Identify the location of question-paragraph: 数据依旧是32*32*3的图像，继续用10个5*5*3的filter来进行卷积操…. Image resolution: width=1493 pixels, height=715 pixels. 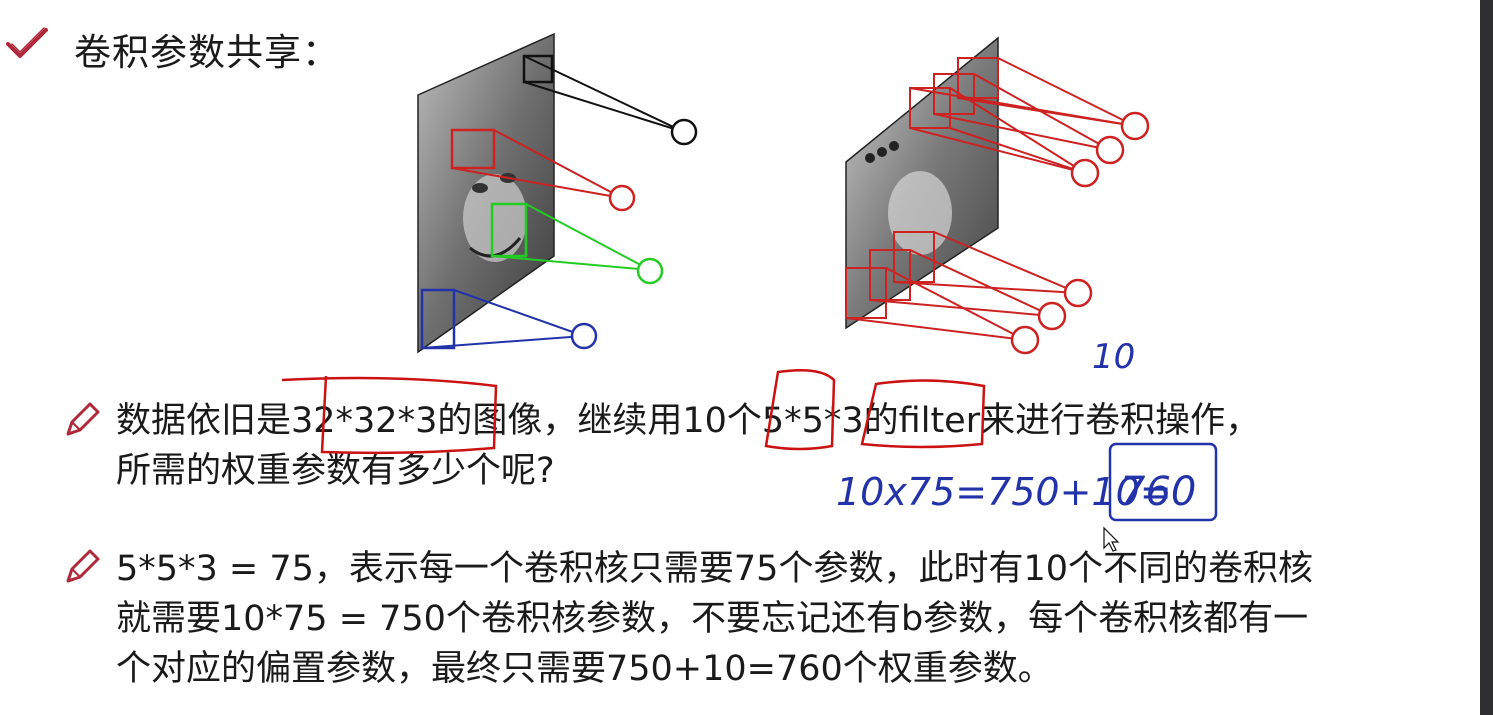
(688, 446).